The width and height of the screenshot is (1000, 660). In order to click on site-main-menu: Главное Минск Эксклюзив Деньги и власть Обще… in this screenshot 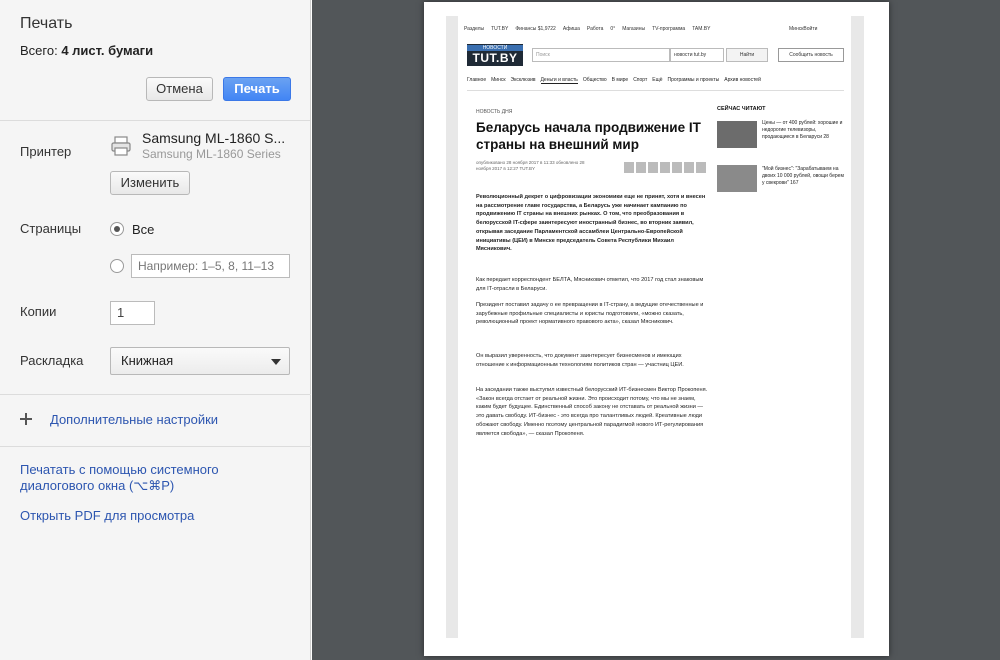, I will do `click(616, 80)`.